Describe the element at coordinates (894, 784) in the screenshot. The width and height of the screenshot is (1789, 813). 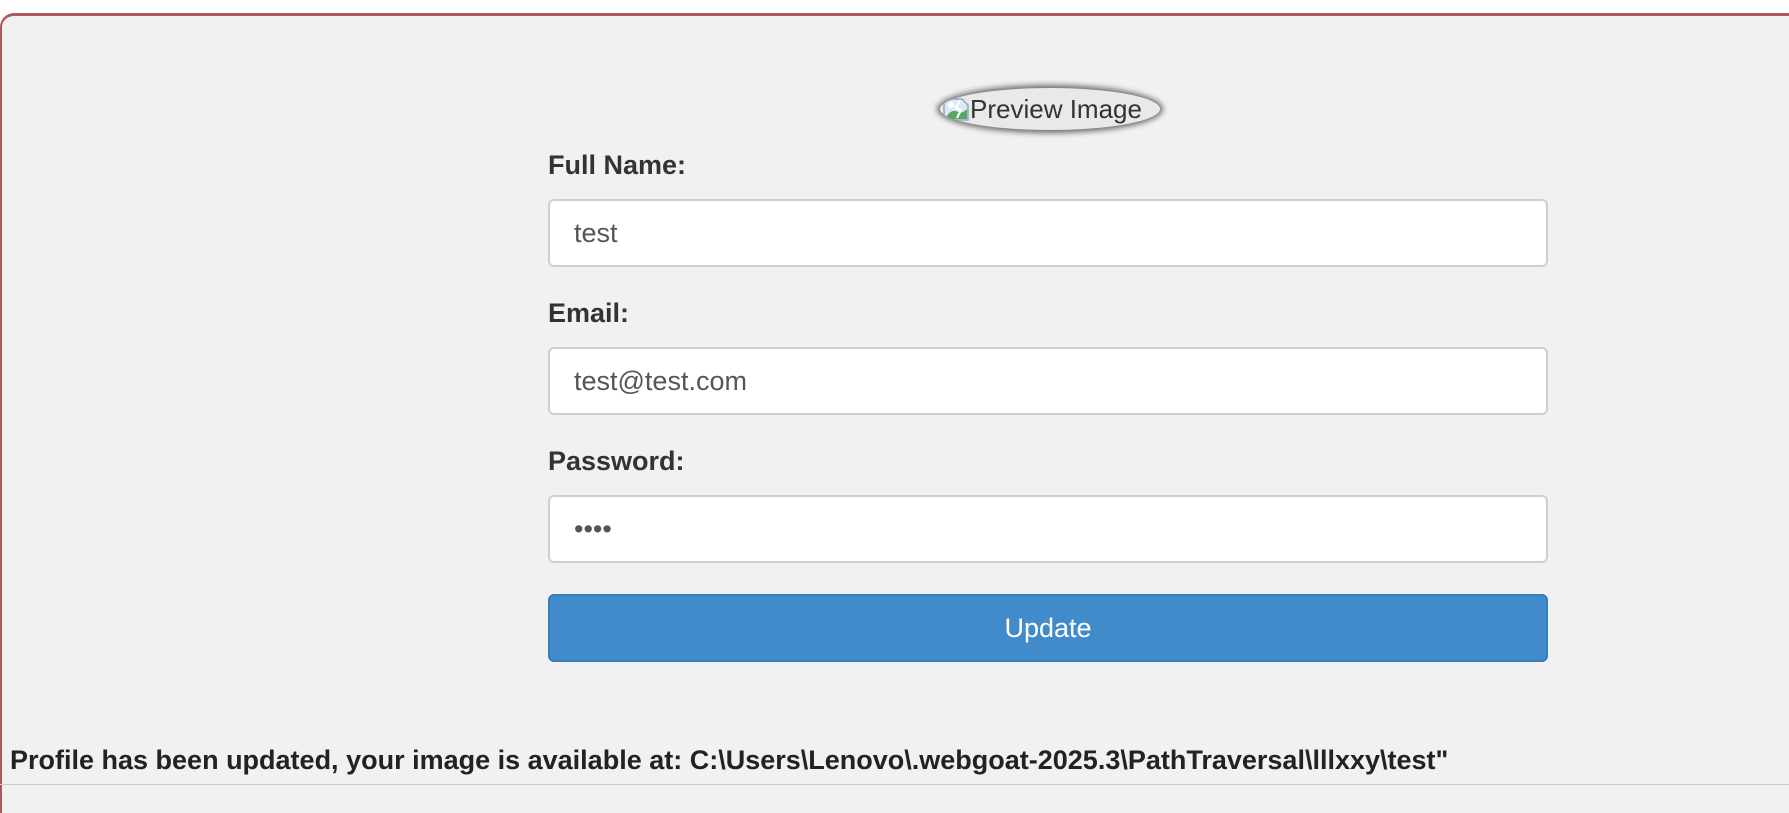
I see `bottom-divider` at that location.